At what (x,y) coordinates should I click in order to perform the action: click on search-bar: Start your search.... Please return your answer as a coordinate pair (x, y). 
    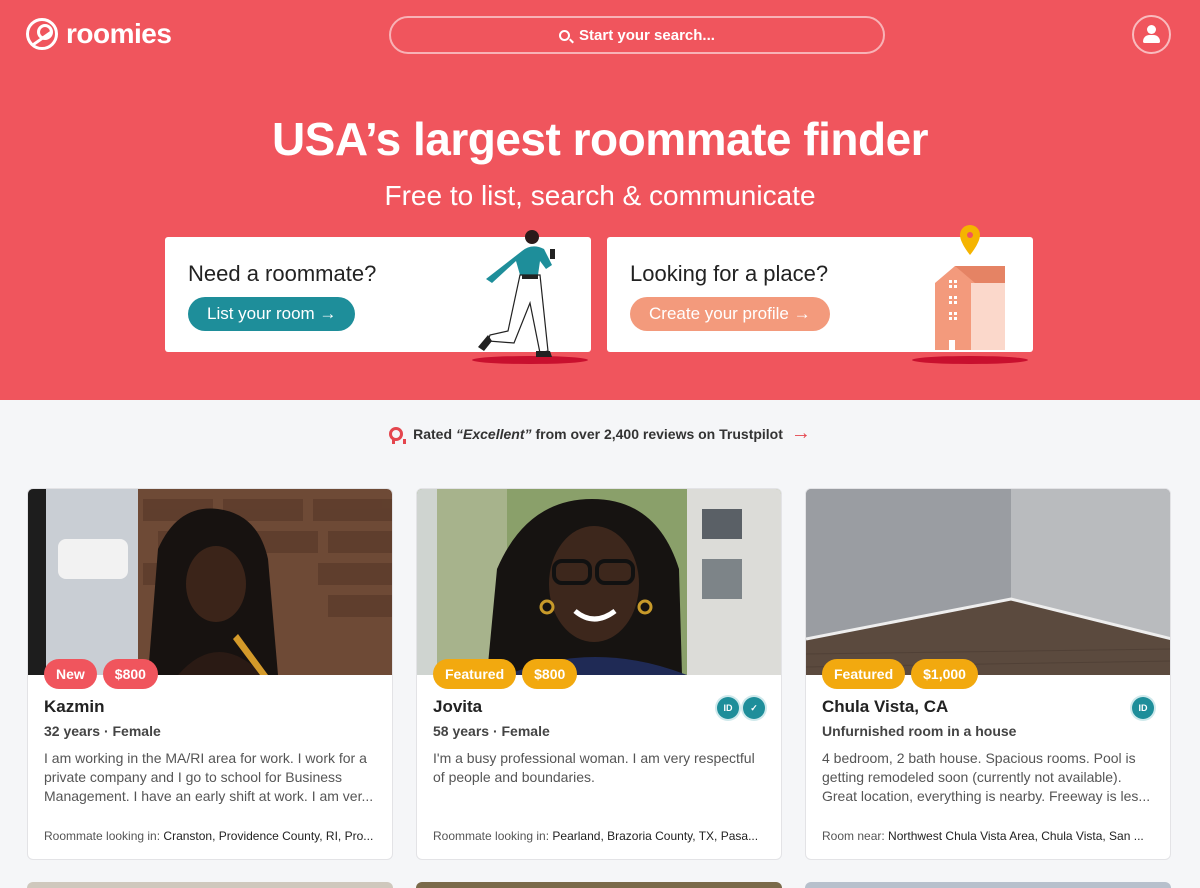
    Looking at the image, I should click on (637, 35).